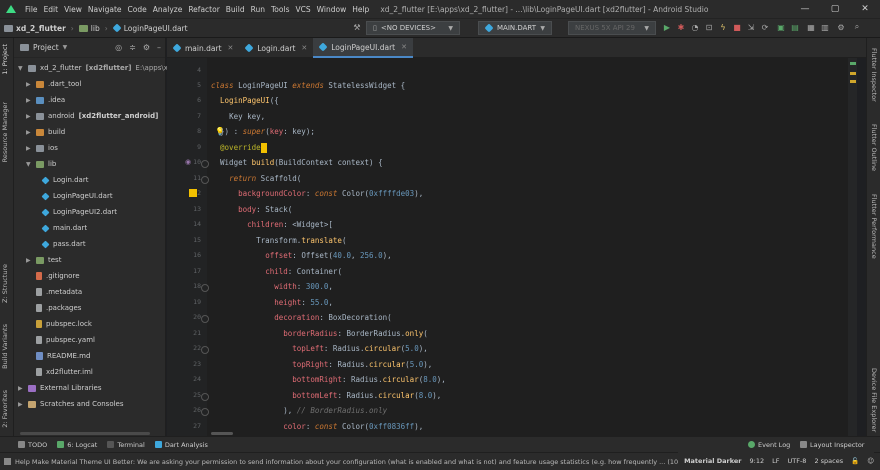 This screenshot has width=880, height=470. What do you see at coordinates (805, 9) in the screenshot?
I see `minimize-button: —` at bounding box center [805, 9].